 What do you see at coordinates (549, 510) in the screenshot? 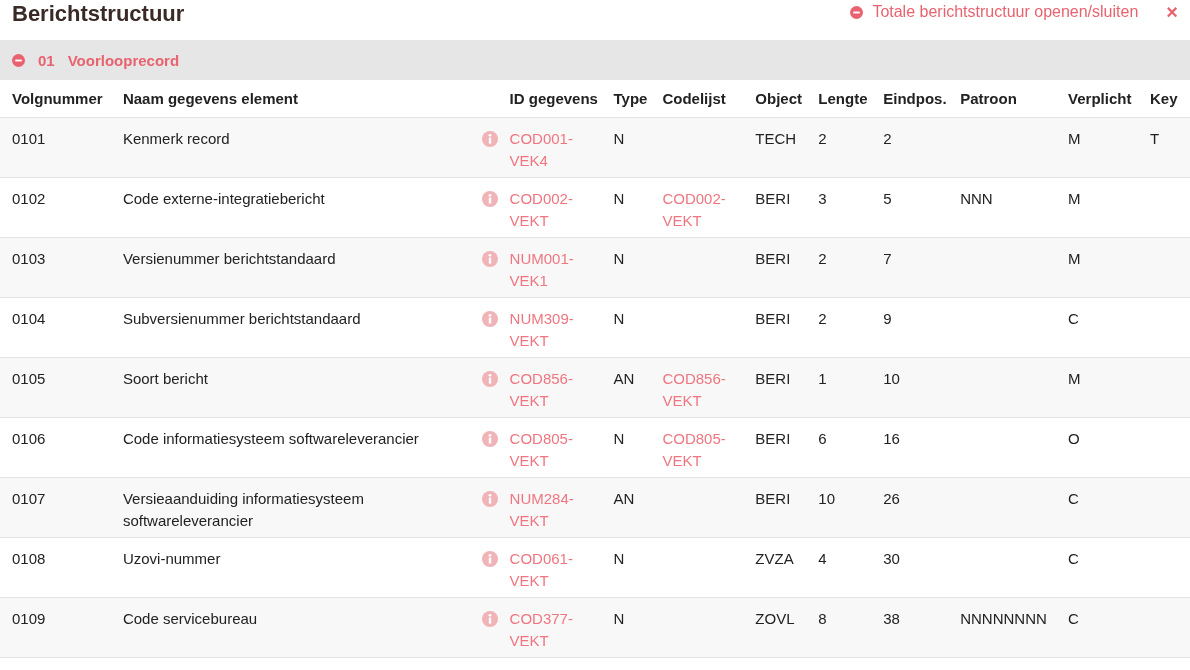
I see `id-link: NUM284-VEKT` at bounding box center [549, 510].